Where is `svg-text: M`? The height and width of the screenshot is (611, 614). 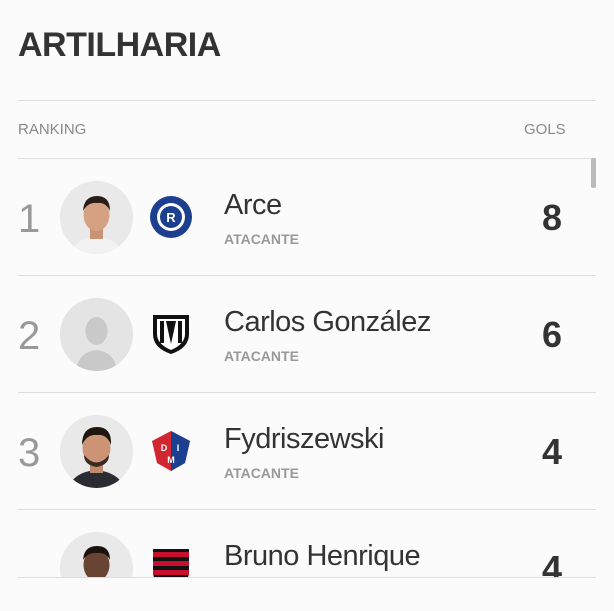 svg-text: M is located at coordinates (171, 460).